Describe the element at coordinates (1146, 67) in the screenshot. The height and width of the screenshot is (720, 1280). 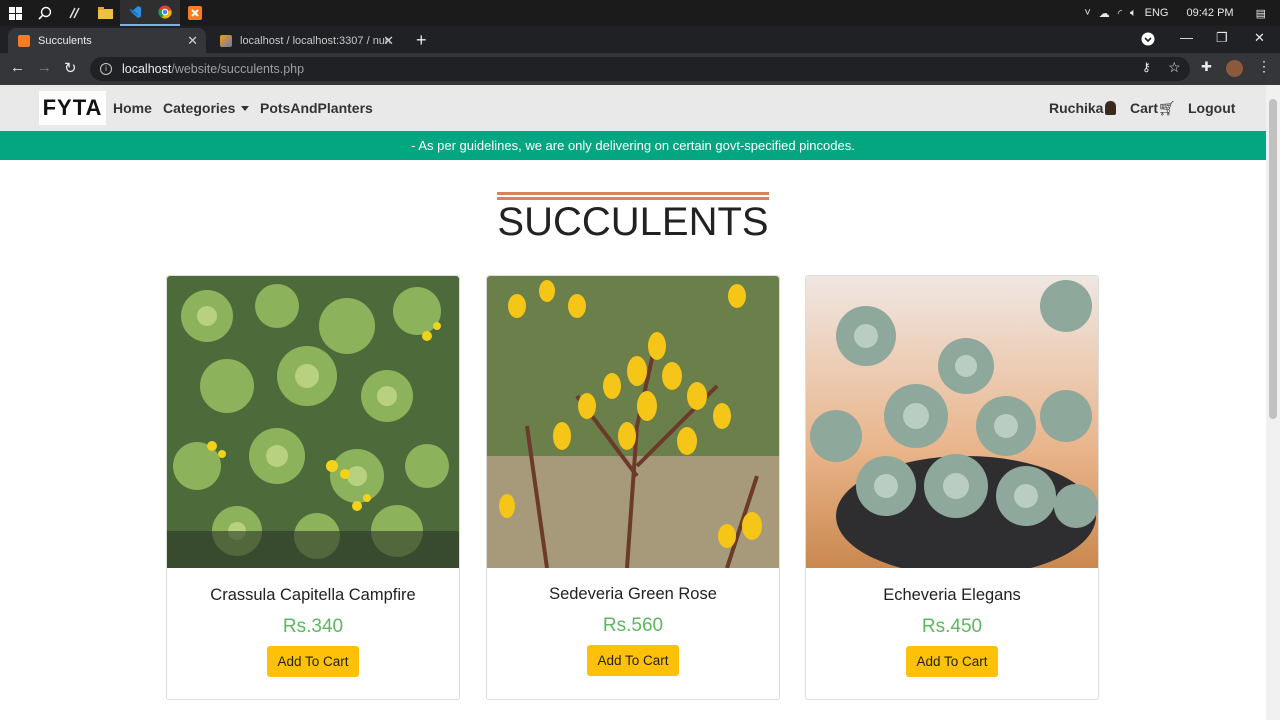
I see `key-icon: ⚷` at that location.